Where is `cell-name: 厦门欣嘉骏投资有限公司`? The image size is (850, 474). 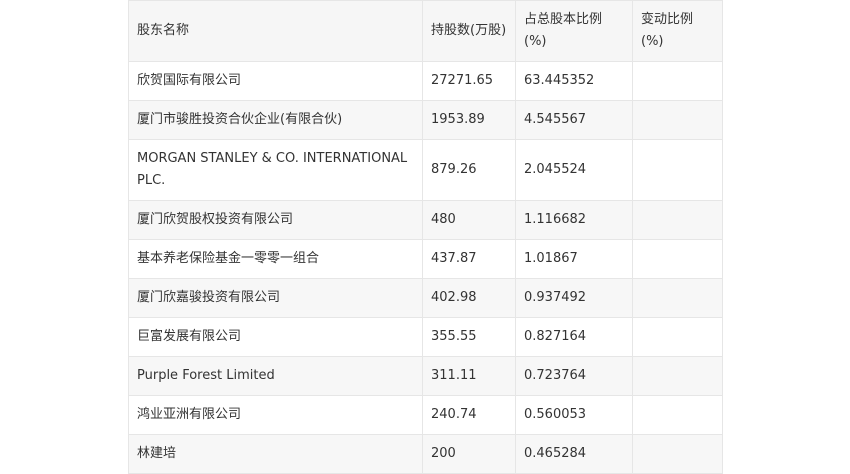
cell-name: 厦门欣嘉骏投资有限公司 is located at coordinates (275, 298).